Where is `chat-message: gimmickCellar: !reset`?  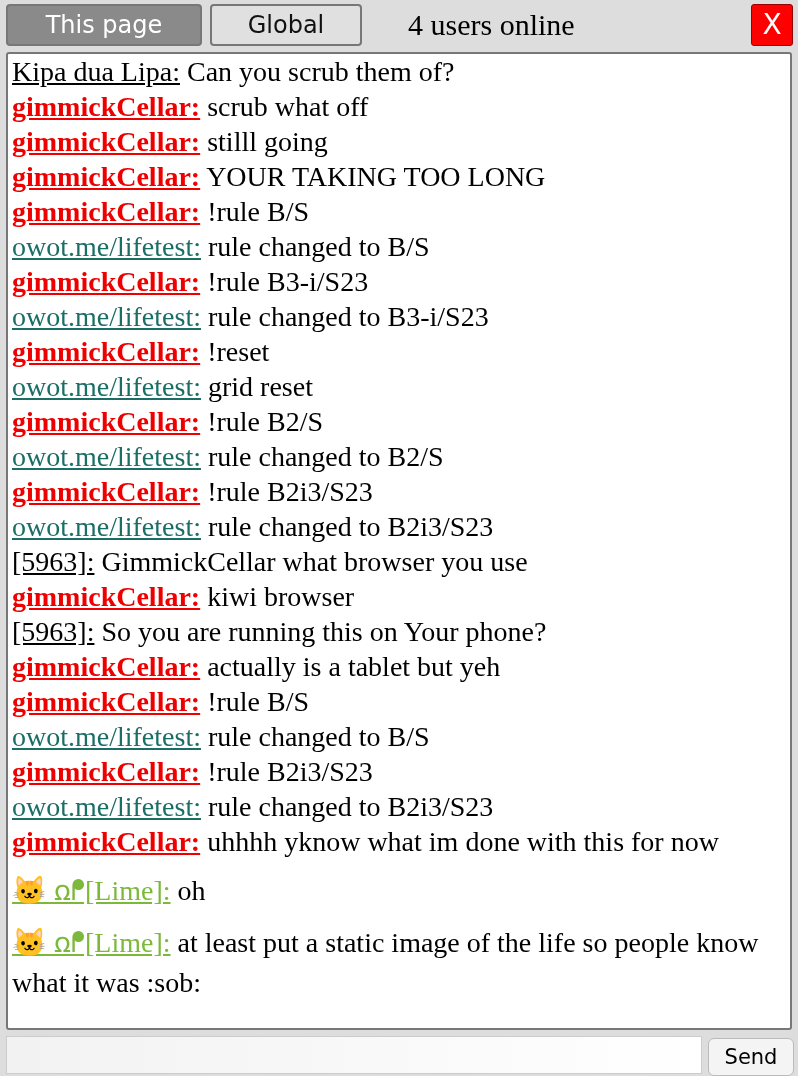
chat-message: gimmickCellar: !reset is located at coordinates (141, 351).